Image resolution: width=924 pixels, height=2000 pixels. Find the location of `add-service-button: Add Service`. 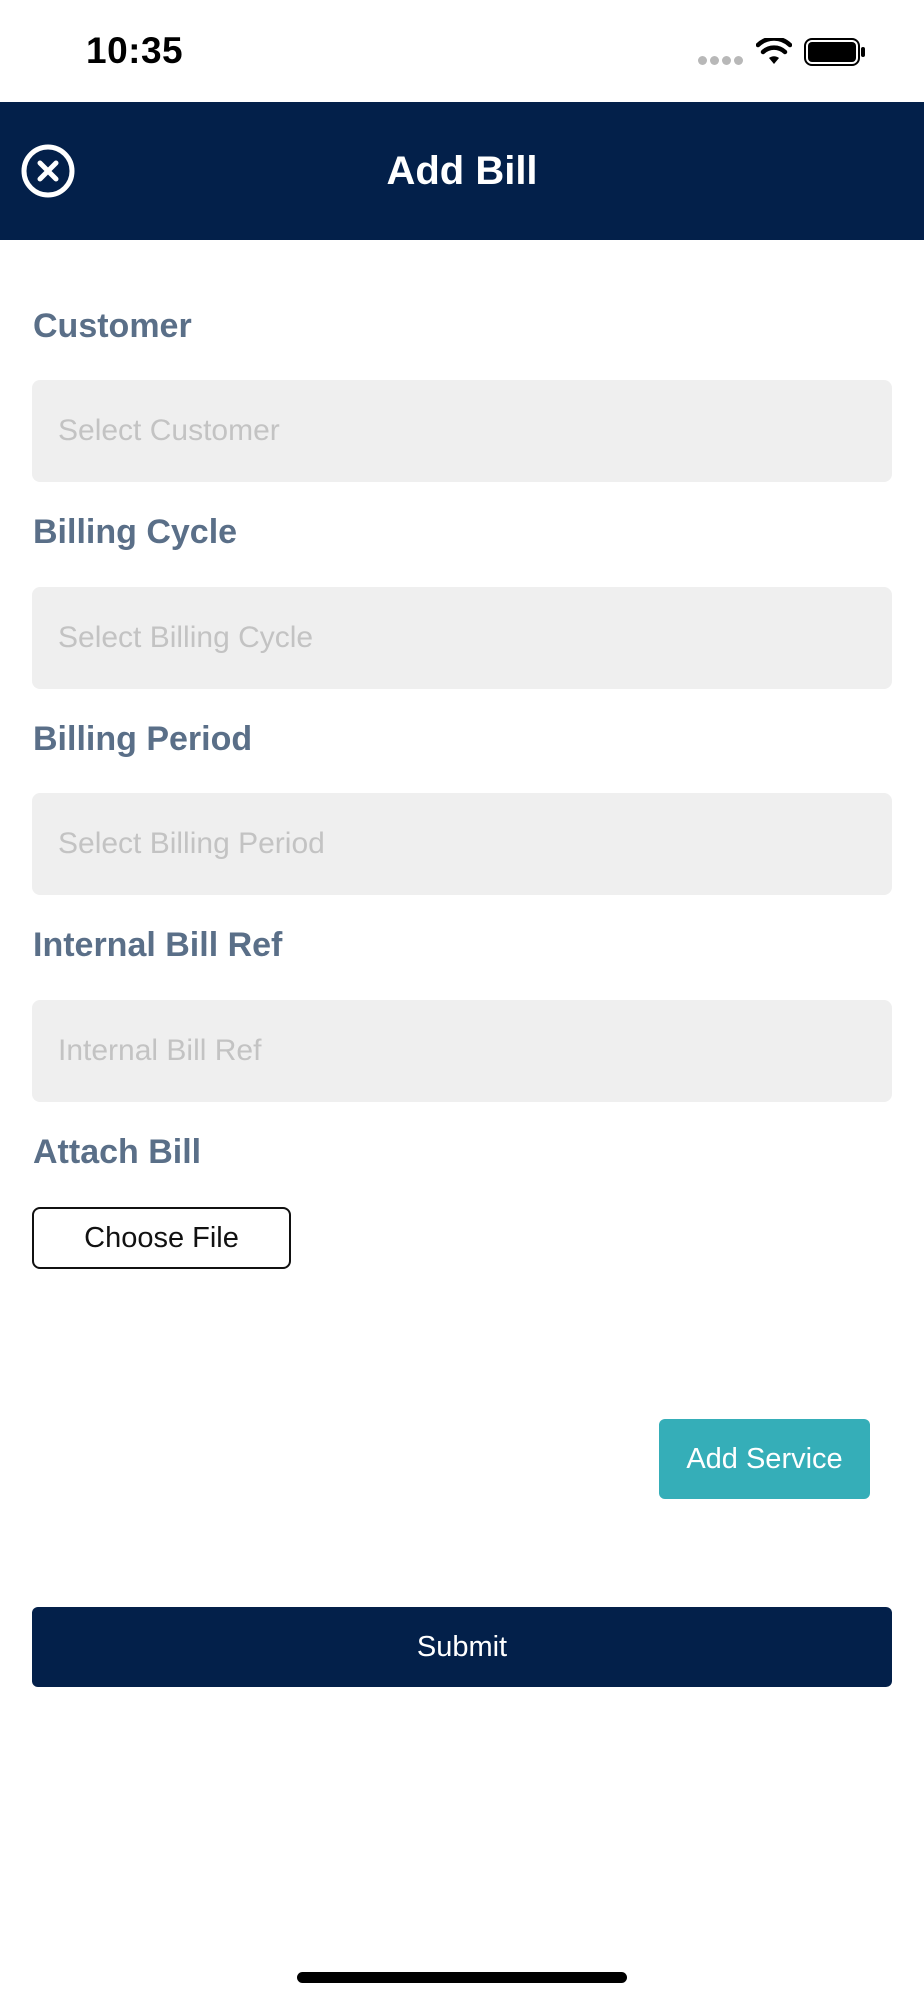

add-service-button: Add Service is located at coordinates (764, 1459).